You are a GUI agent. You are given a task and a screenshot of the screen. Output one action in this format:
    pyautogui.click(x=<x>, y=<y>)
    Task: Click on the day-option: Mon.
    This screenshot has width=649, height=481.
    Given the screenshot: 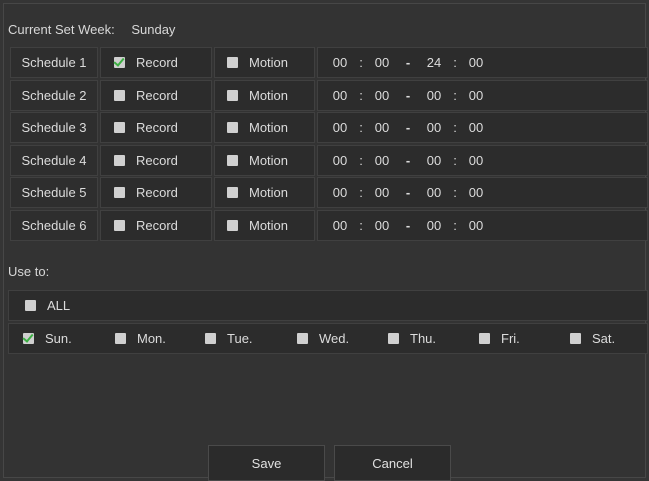 What is the action you would take?
    pyautogui.click(x=140, y=338)
    